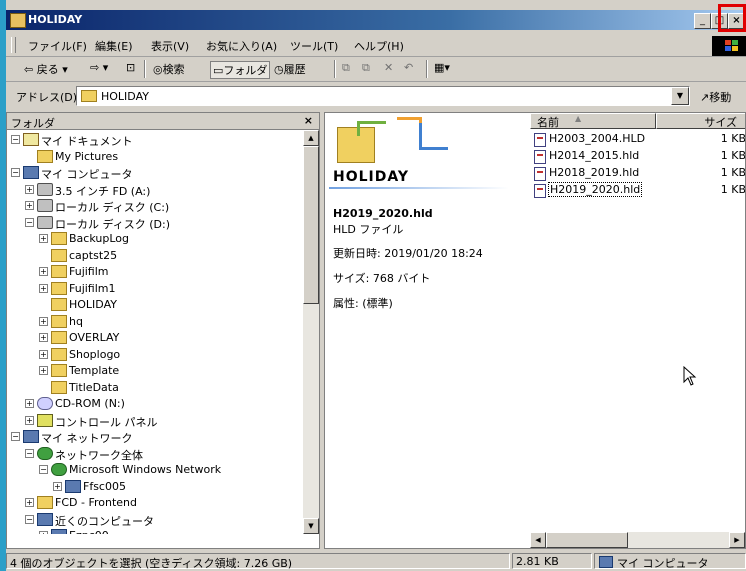 The height and width of the screenshot is (571, 746). What do you see at coordinates (106, 422) in the screenshot?
I see `tree-item-label: コントロール パネル` at bounding box center [106, 422].